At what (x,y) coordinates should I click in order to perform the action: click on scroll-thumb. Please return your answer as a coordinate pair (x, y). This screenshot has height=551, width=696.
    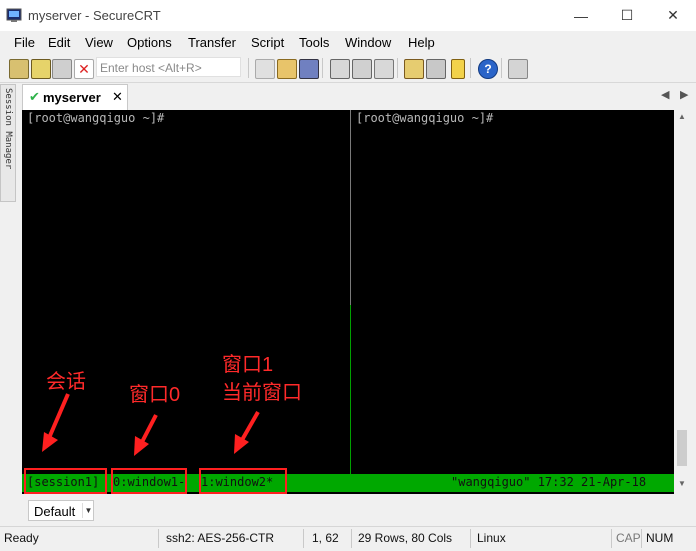
    Looking at the image, I should click on (682, 448).